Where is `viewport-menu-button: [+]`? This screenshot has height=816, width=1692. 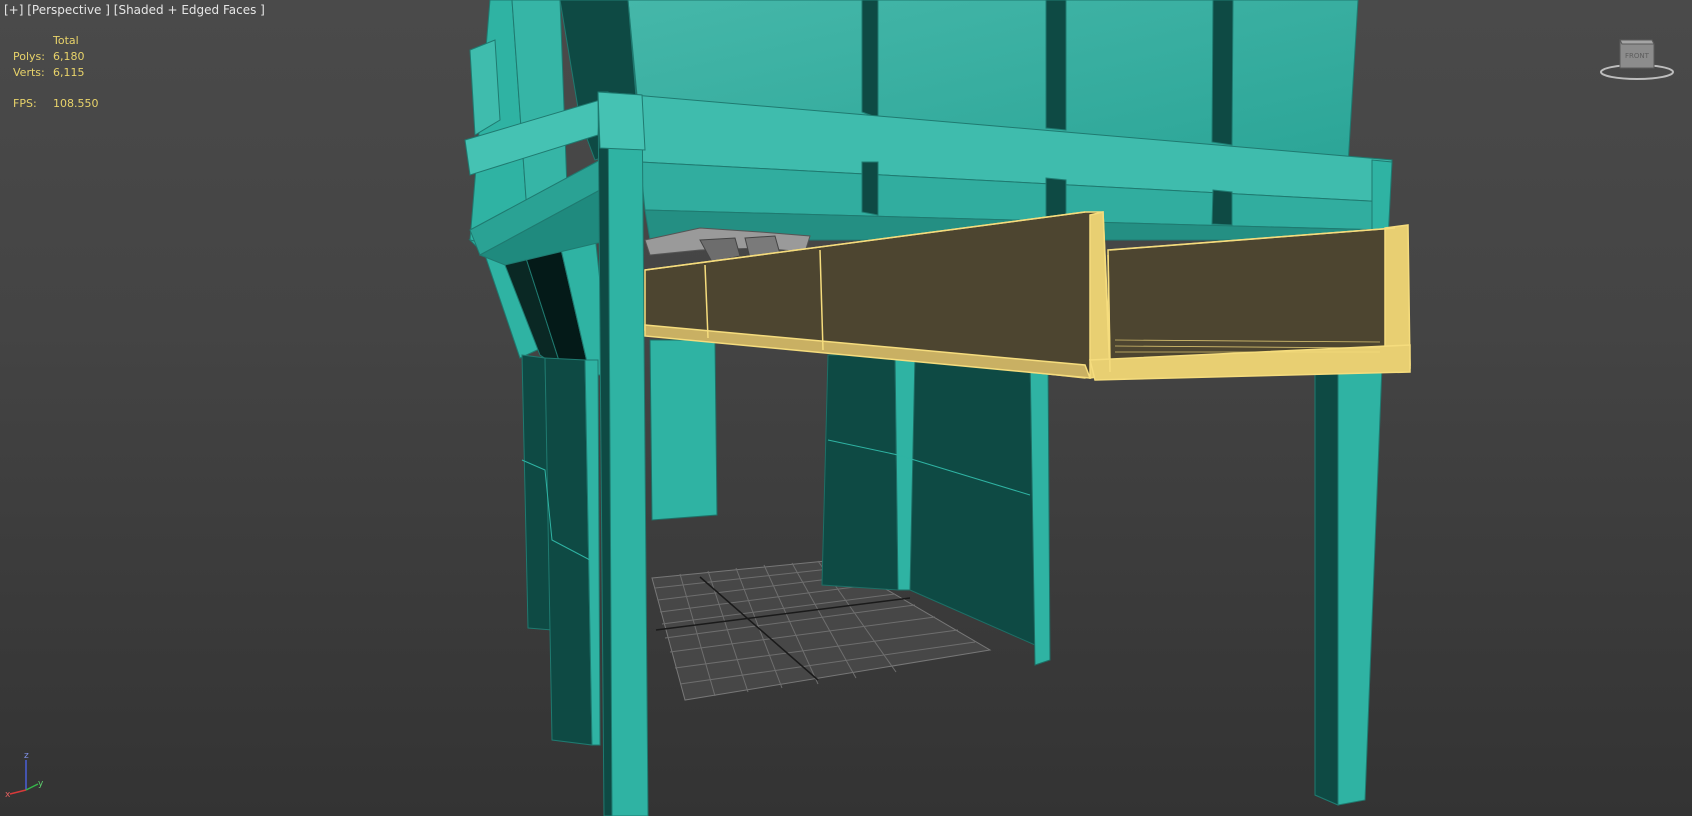
viewport-menu-button: [+] is located at coordinates (13, 10).